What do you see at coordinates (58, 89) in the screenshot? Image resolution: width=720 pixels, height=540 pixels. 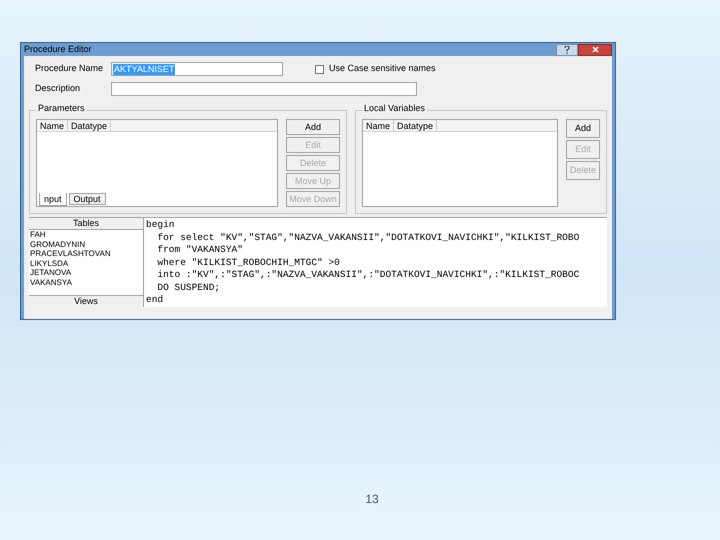 I see `field-label: Description` at bounding box center [58, 89].